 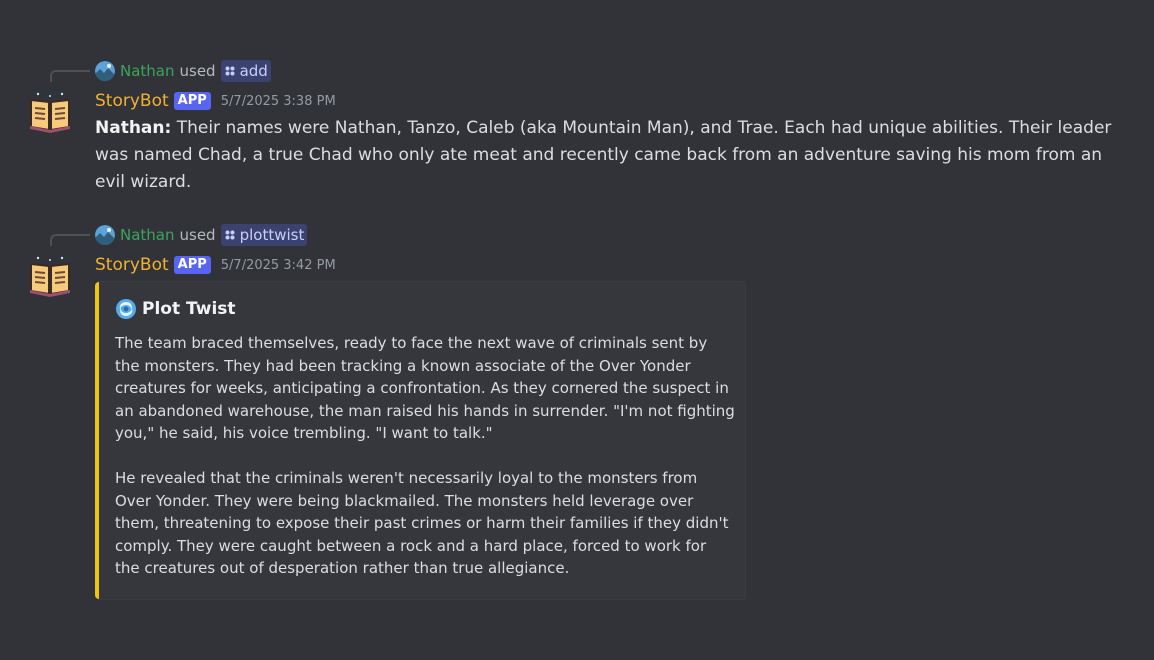 What do you see at coordinates (189, 309) in the screenshot?
I see `embed-title: Plot Twist` at bounding box center [189, 309].